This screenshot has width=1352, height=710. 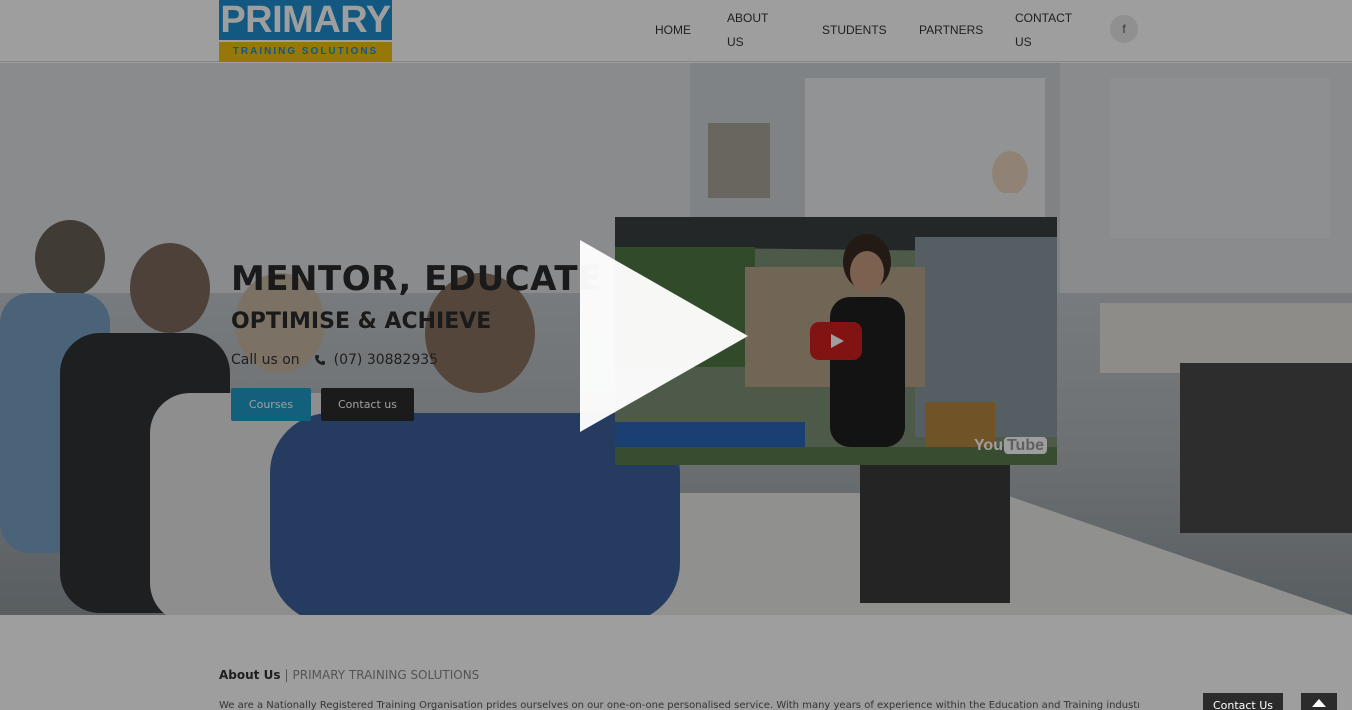 I want to click on play-icon, so click(x=664, y=336).